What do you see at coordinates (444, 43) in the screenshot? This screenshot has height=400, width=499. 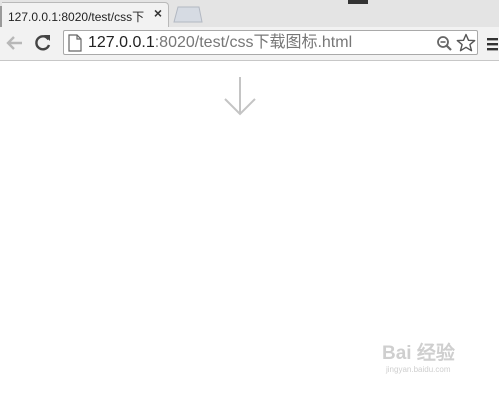 I see `zoom-icon` at bounding box center [444, 43].